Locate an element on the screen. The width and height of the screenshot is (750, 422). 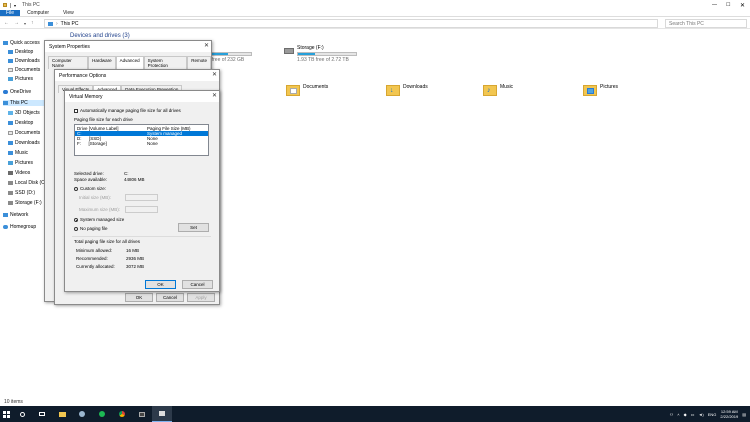
tab-file: File is located at coordinates (10, 13).